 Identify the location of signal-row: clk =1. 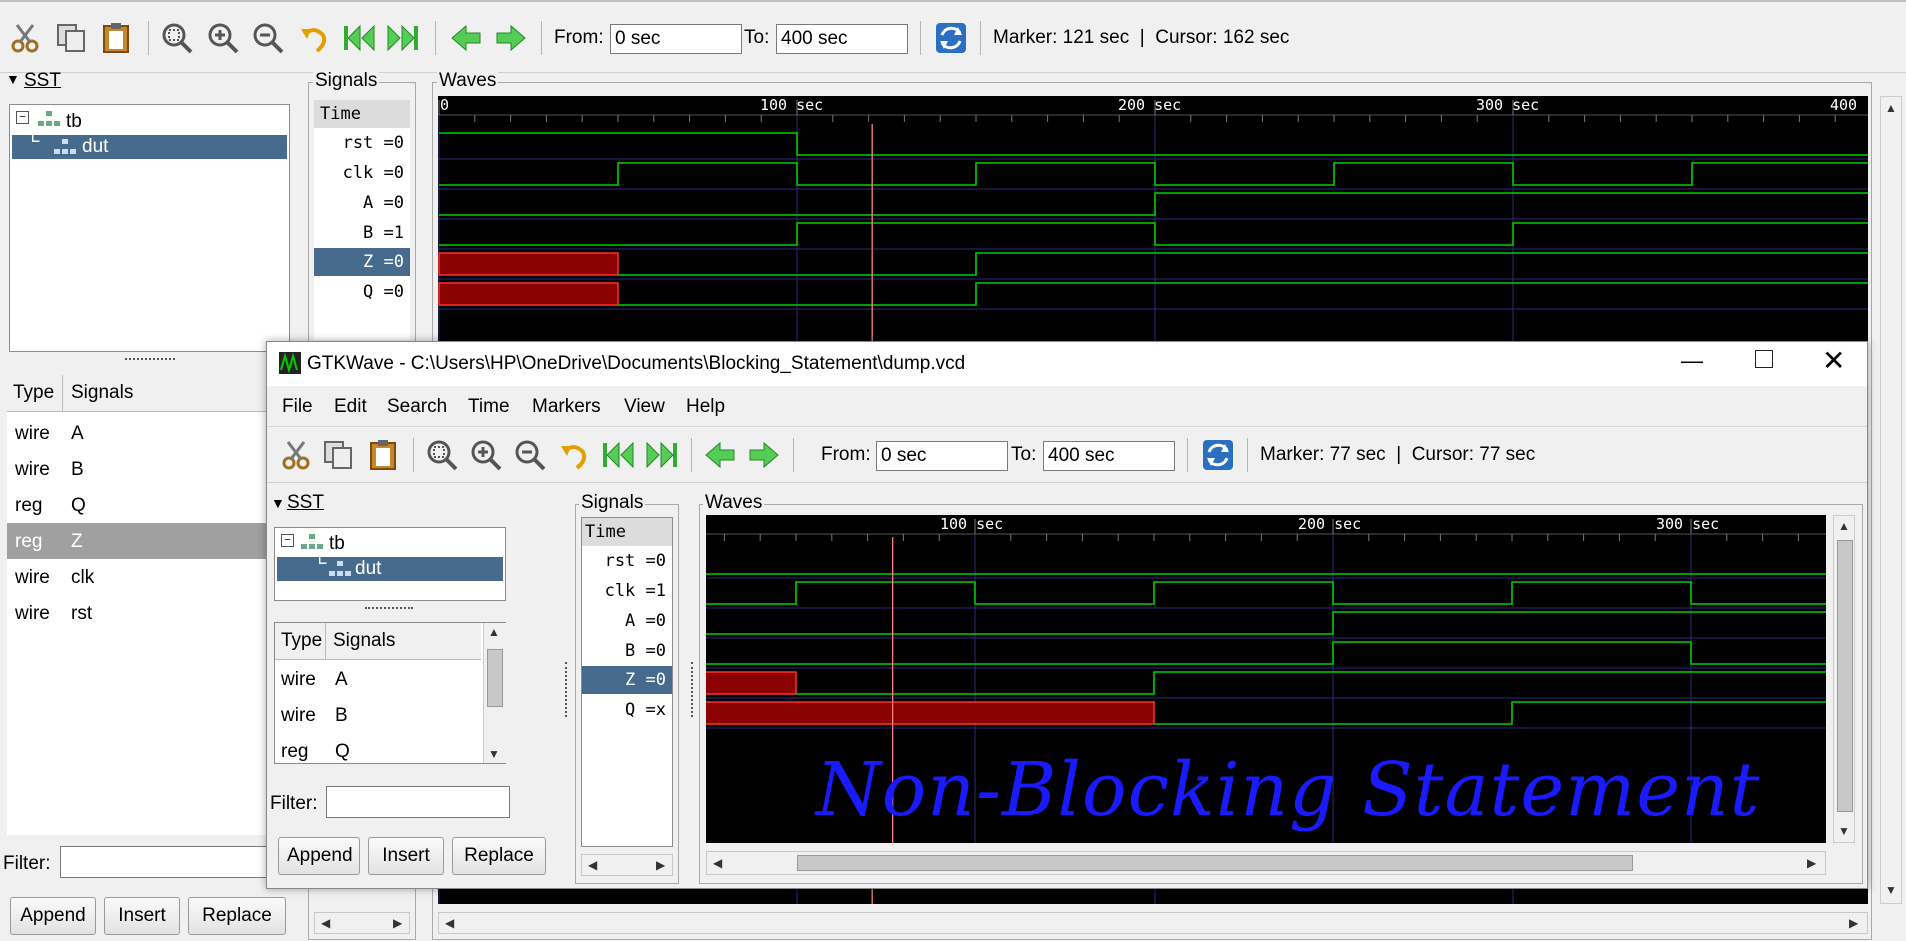
(627, 591).